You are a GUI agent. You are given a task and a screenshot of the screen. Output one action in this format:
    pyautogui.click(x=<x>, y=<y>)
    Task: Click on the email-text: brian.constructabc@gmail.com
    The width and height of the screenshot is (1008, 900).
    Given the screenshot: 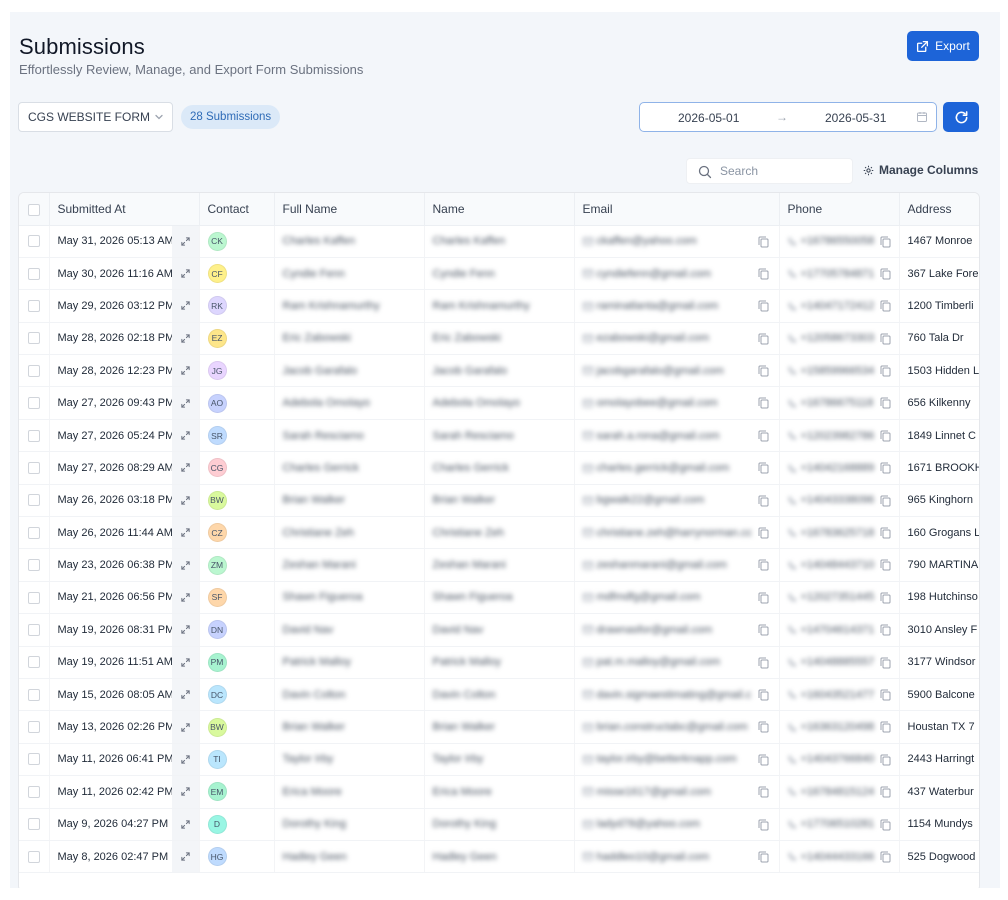 What is the action you would take?
    pyautogui.click(x=672, y=727)
    